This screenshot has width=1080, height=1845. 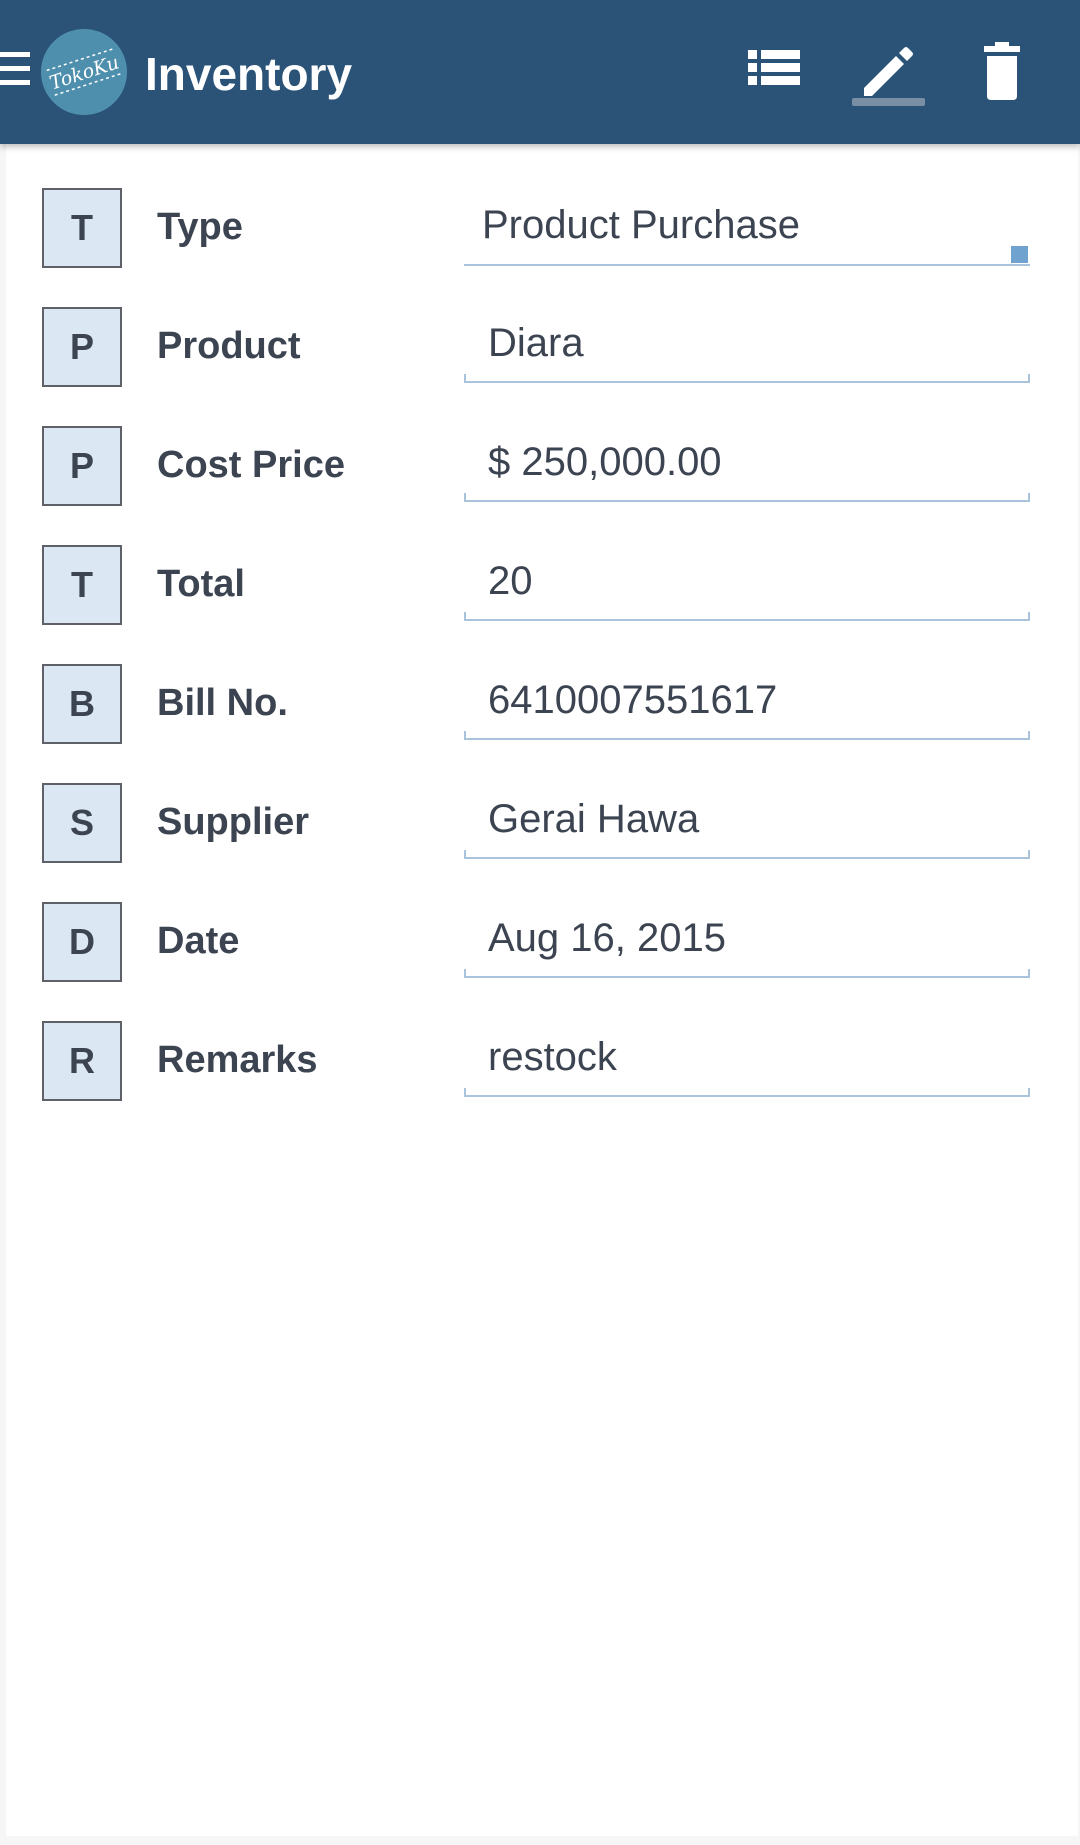 I want to click on app-bar: TokoKu Inventory, so click(x=540, y=72).